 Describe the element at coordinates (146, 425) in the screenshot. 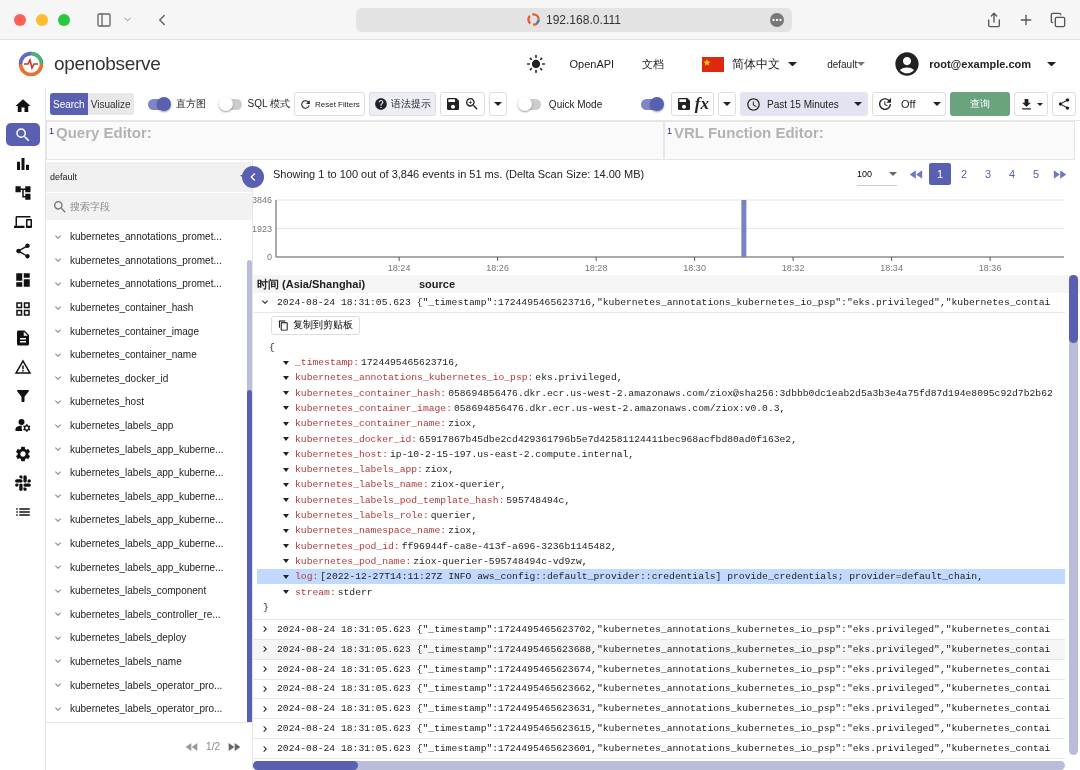

I see `field-item: kubernetes_labels_app` at that location.